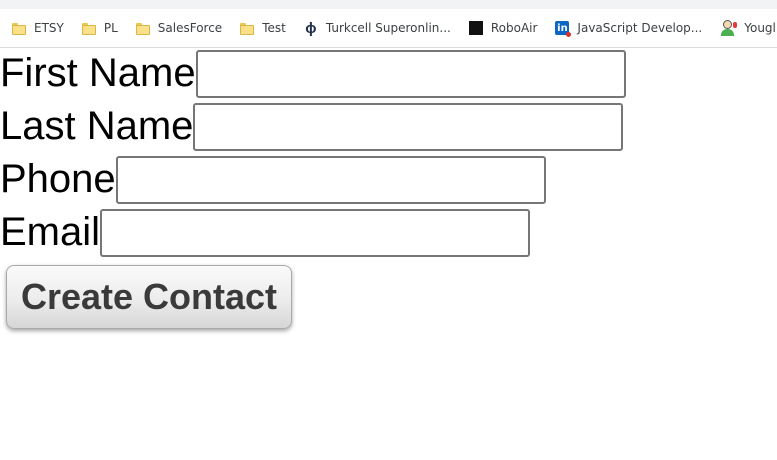 The height and width of the screenshot is (460, 777). Describe the element at coordinates (110, 28) in the screenshot. I see `bookmark-label: PL` at that location.